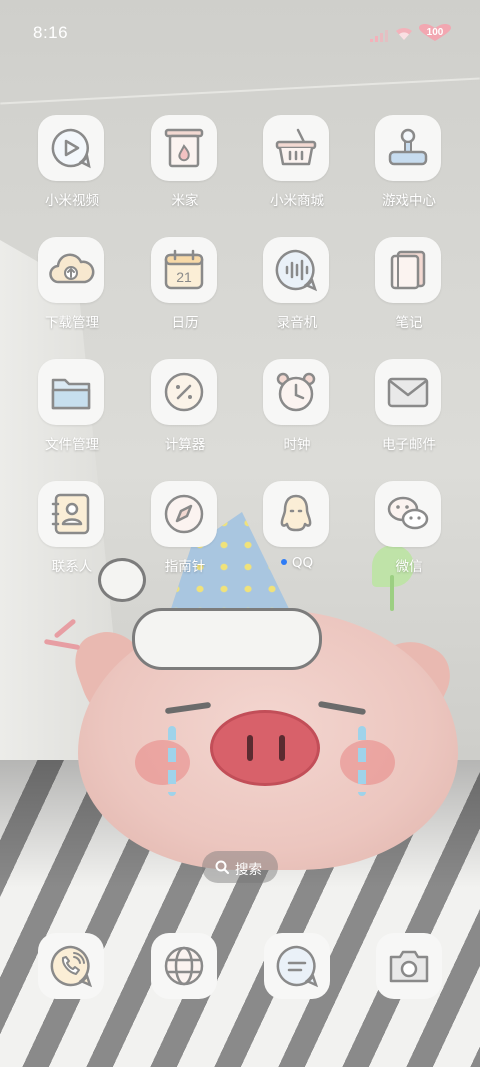 The image size is (480, 1067). I want to click on app-label: 笔记, so click(409, 323).